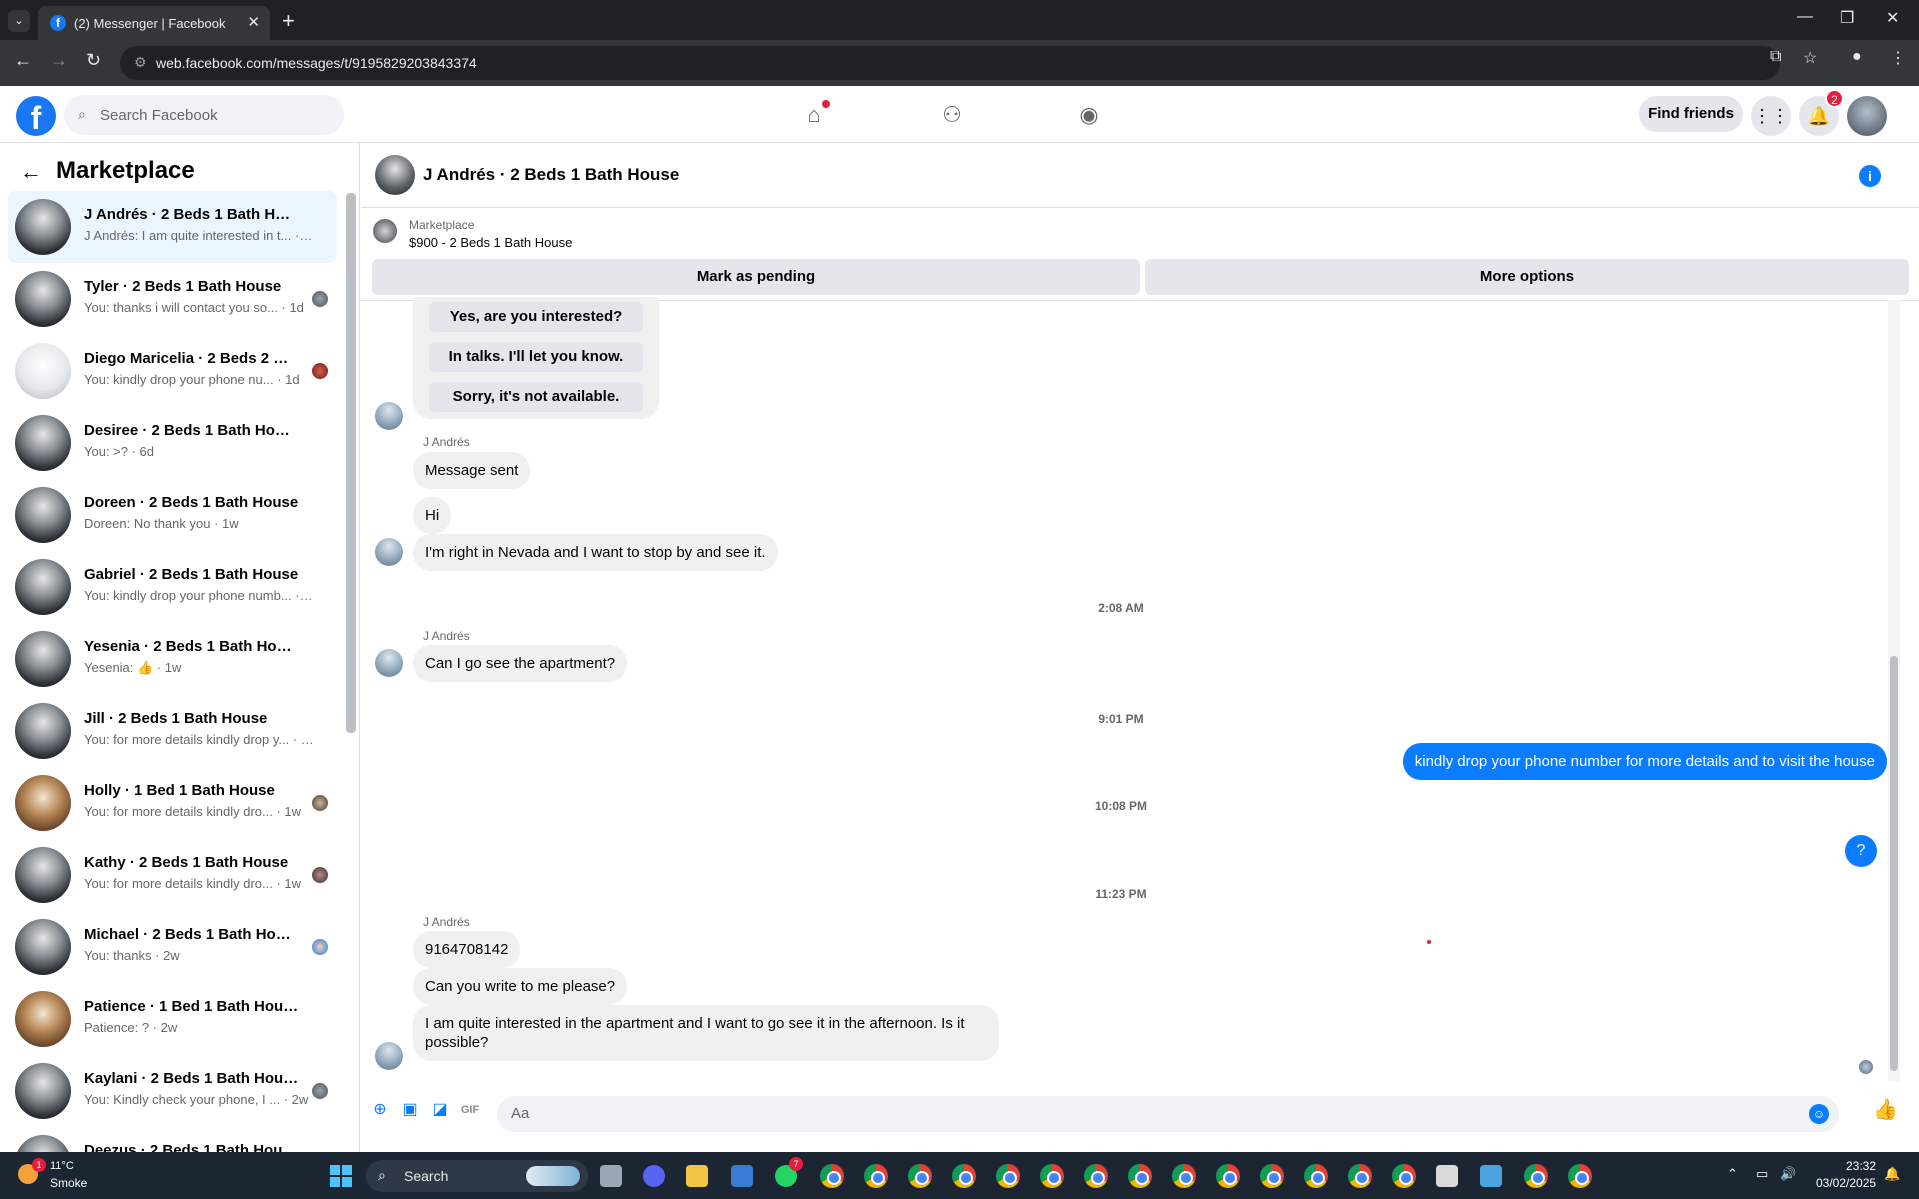  What do you see at coordinates (432, 515) in the screenshot?
I see `message-bubble: Hi` at bounding box center [432, 515].